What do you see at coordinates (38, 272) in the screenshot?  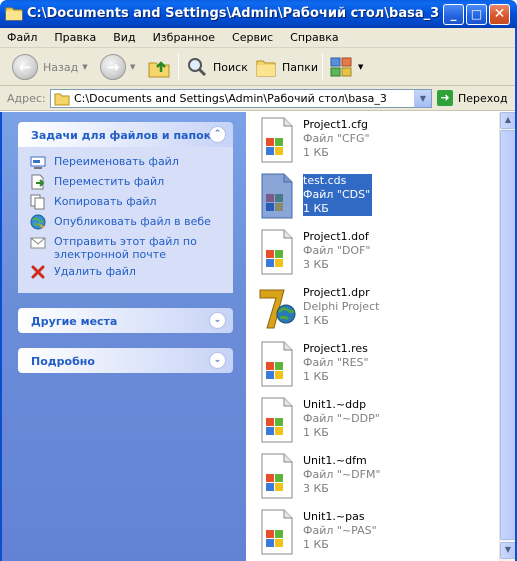 I see `delete-icon` at bounding box center [38, 272].